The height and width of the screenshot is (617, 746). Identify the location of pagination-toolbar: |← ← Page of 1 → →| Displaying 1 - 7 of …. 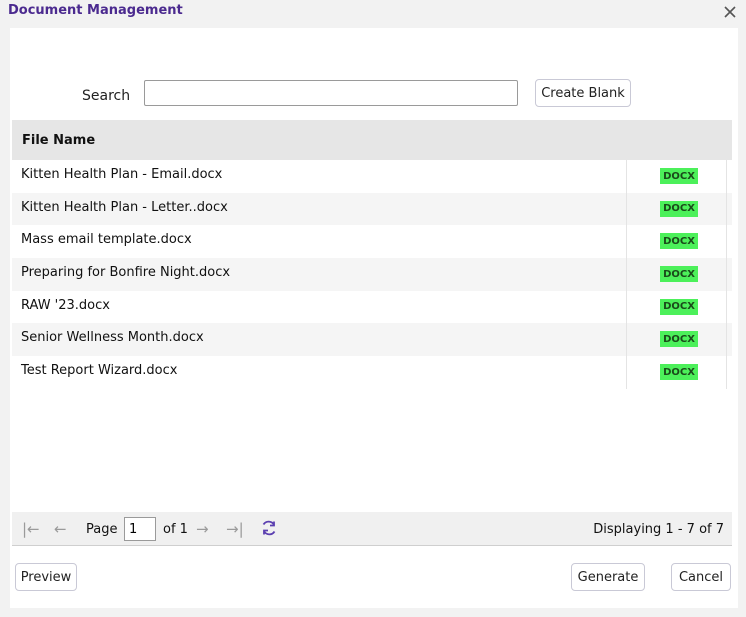
(372, 529).